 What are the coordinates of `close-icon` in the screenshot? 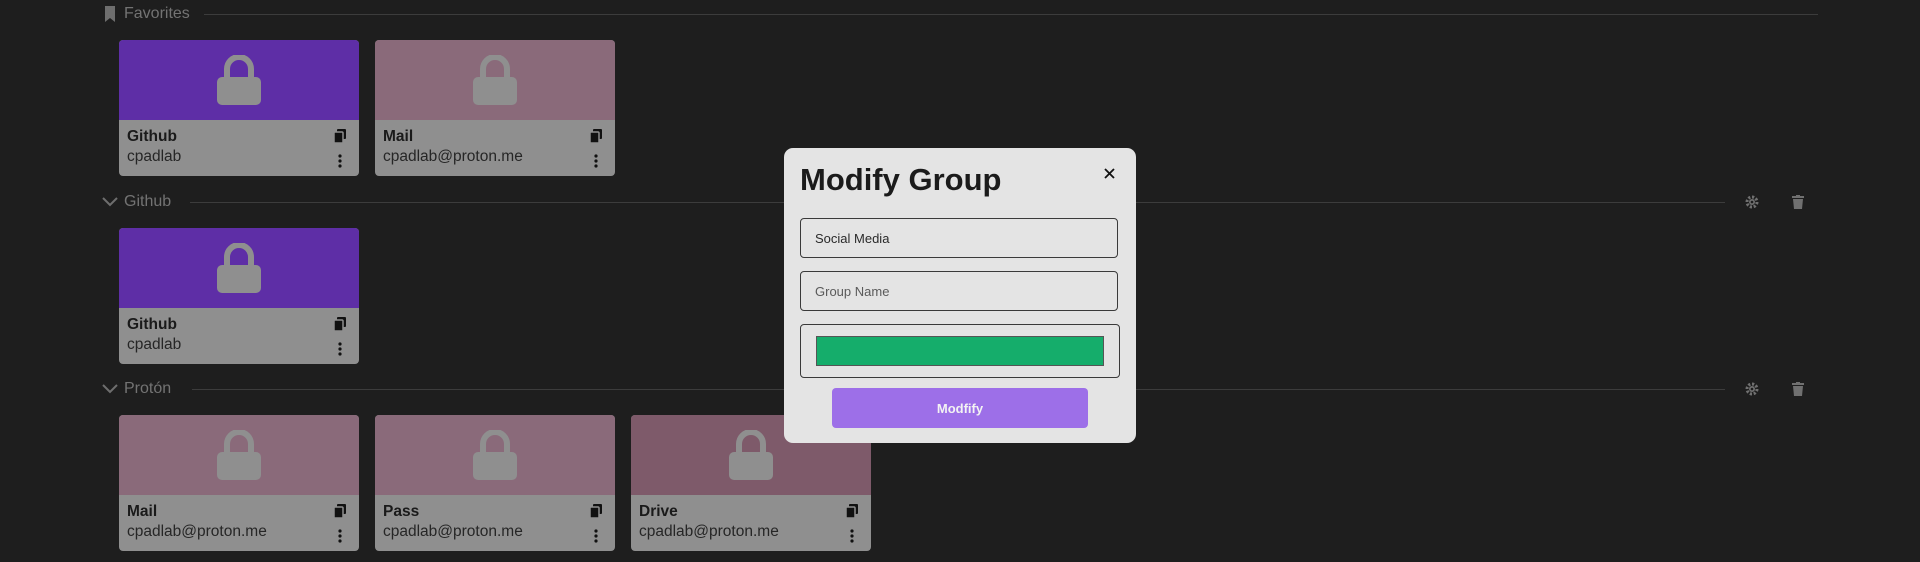 It's located at (1109, 173).